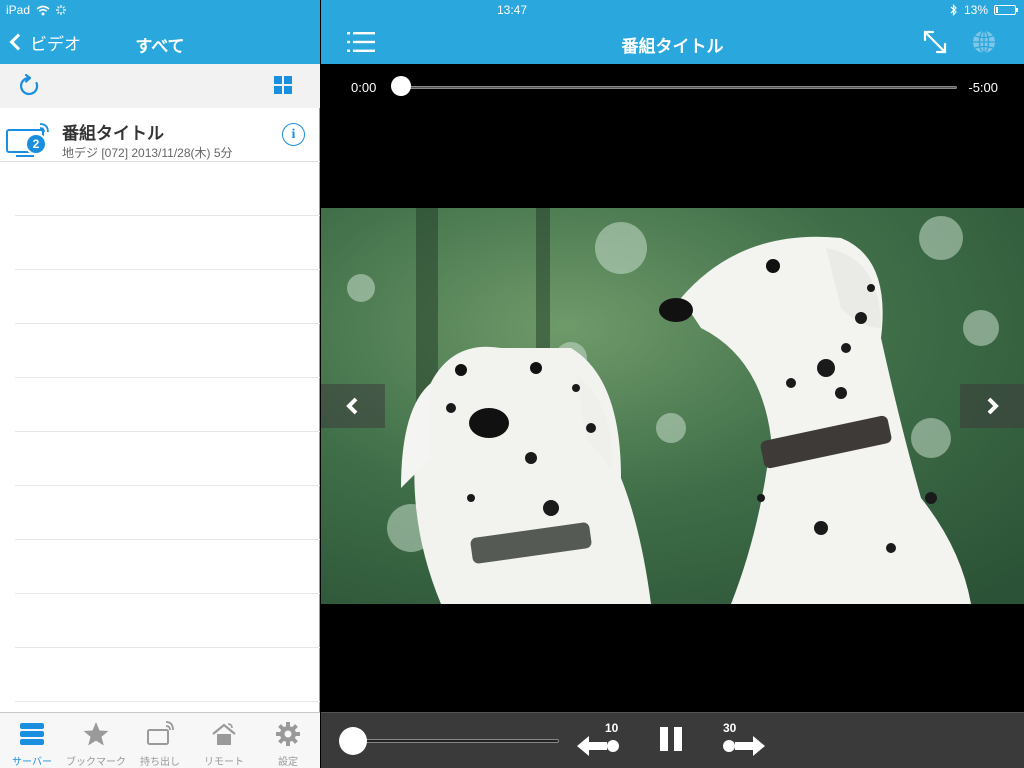  Describe the element at coordinates (997, 10) in the screenshot. I see `battery-level` at that location.